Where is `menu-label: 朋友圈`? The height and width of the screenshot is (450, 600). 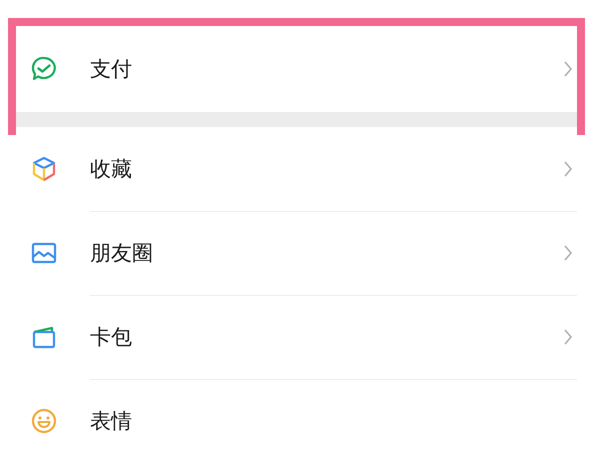 menu-label: 朋友圈 is located at coordinates (121, 253).